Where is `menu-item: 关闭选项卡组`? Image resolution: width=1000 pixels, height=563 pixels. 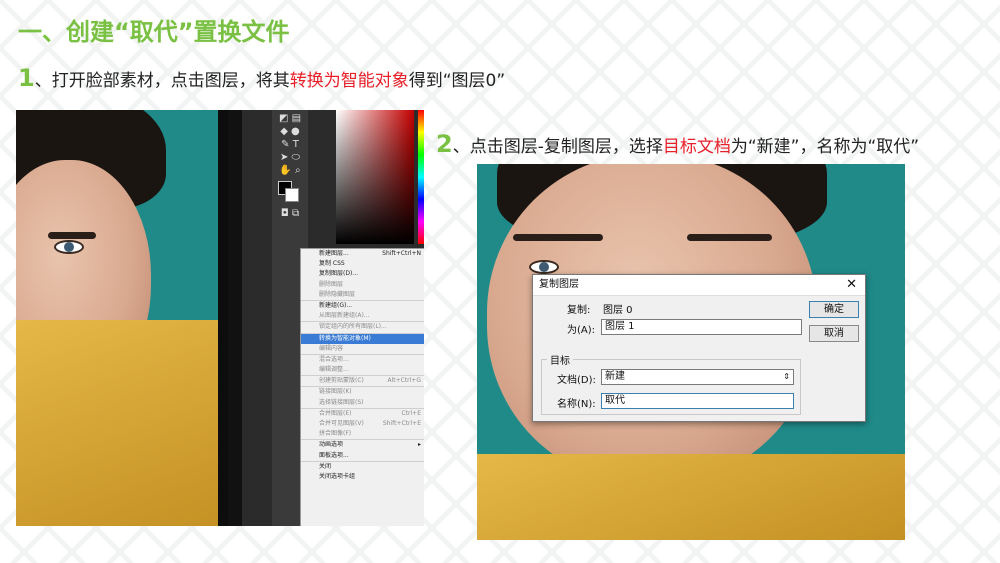
menu-item: 关闭选项卡组 is located at coordinates (362, 477).